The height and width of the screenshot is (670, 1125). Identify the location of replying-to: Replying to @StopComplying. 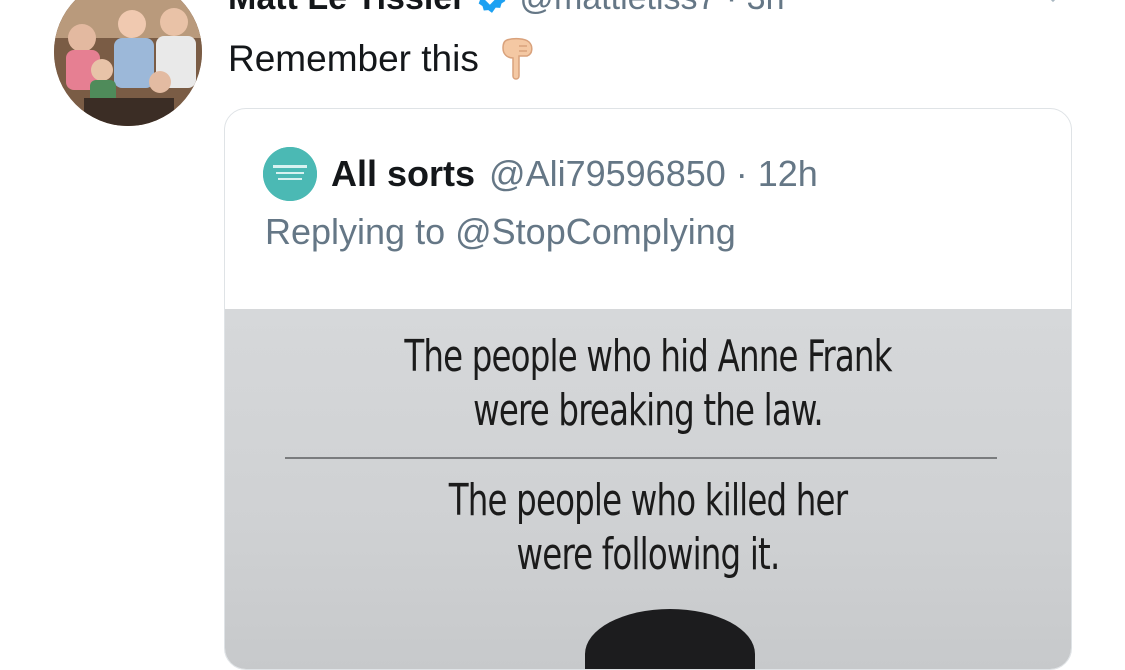
(500, 232).